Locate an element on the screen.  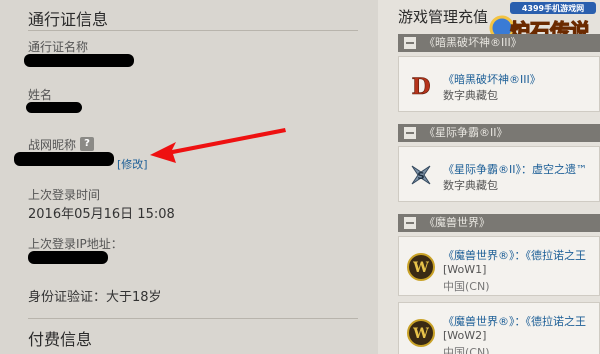
svg-text: D is located at coordinates (420, 87).